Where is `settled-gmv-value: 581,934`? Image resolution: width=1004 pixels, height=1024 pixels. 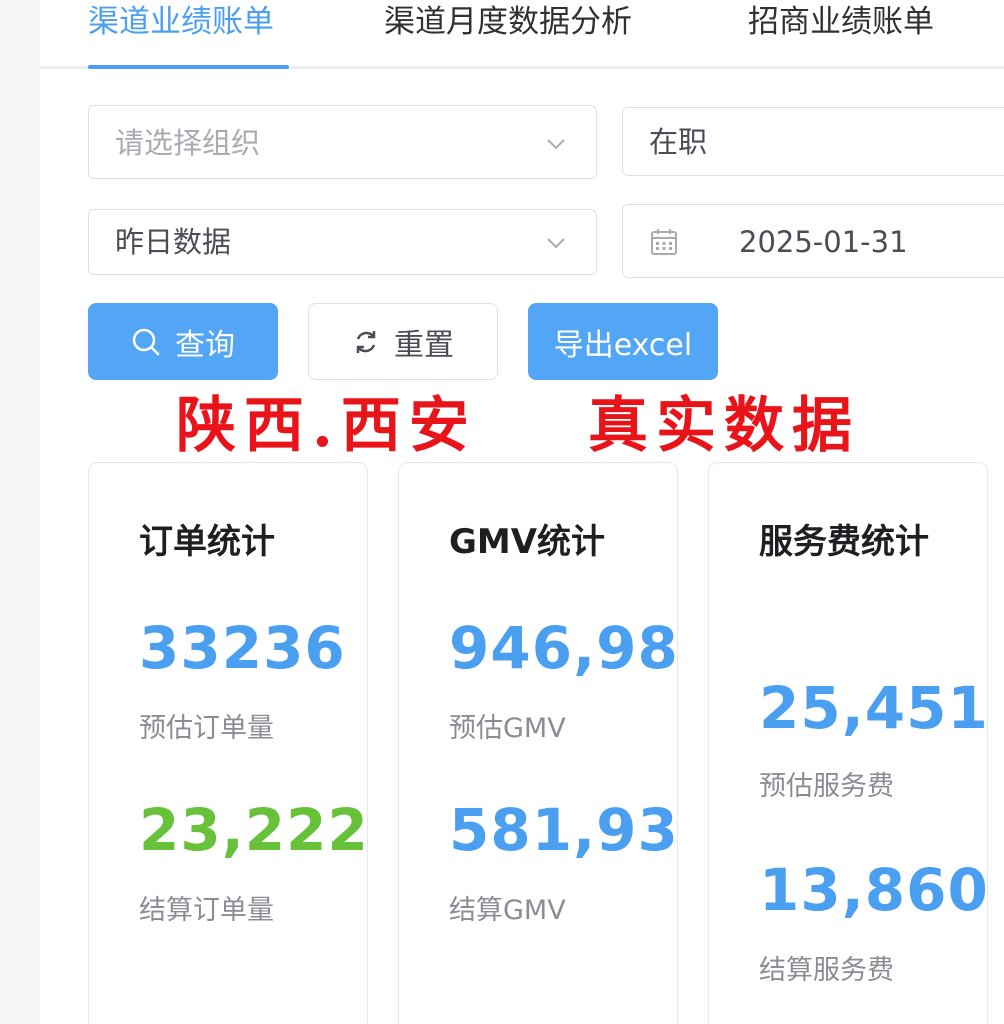
settled-gmv-value: 581,934 is located at coordinates (563, 830).